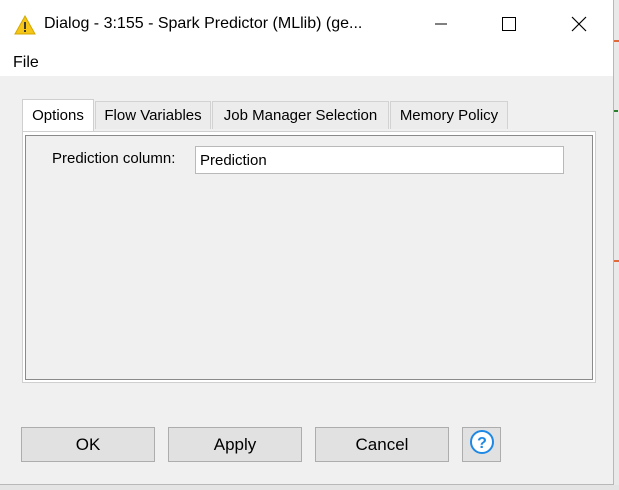 The image size is (619, 490). What do you see at coordinates (309, 487) in the screenshot?
I see `background-bottom-edge` at bounding box center [309, 487].